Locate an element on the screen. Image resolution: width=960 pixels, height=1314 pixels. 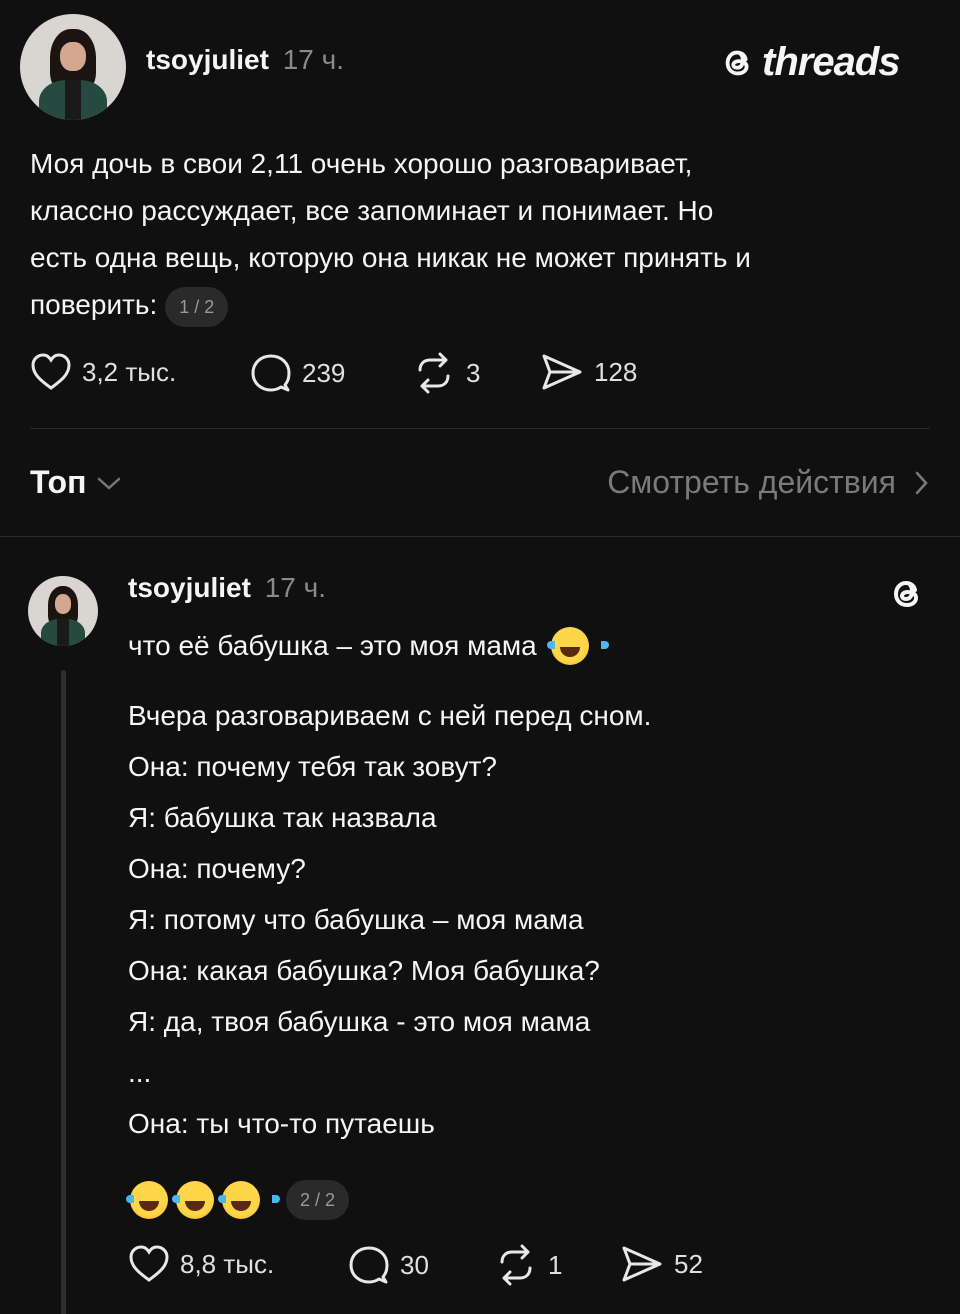
repost-button: 3 is located at coordinates (446, 373).